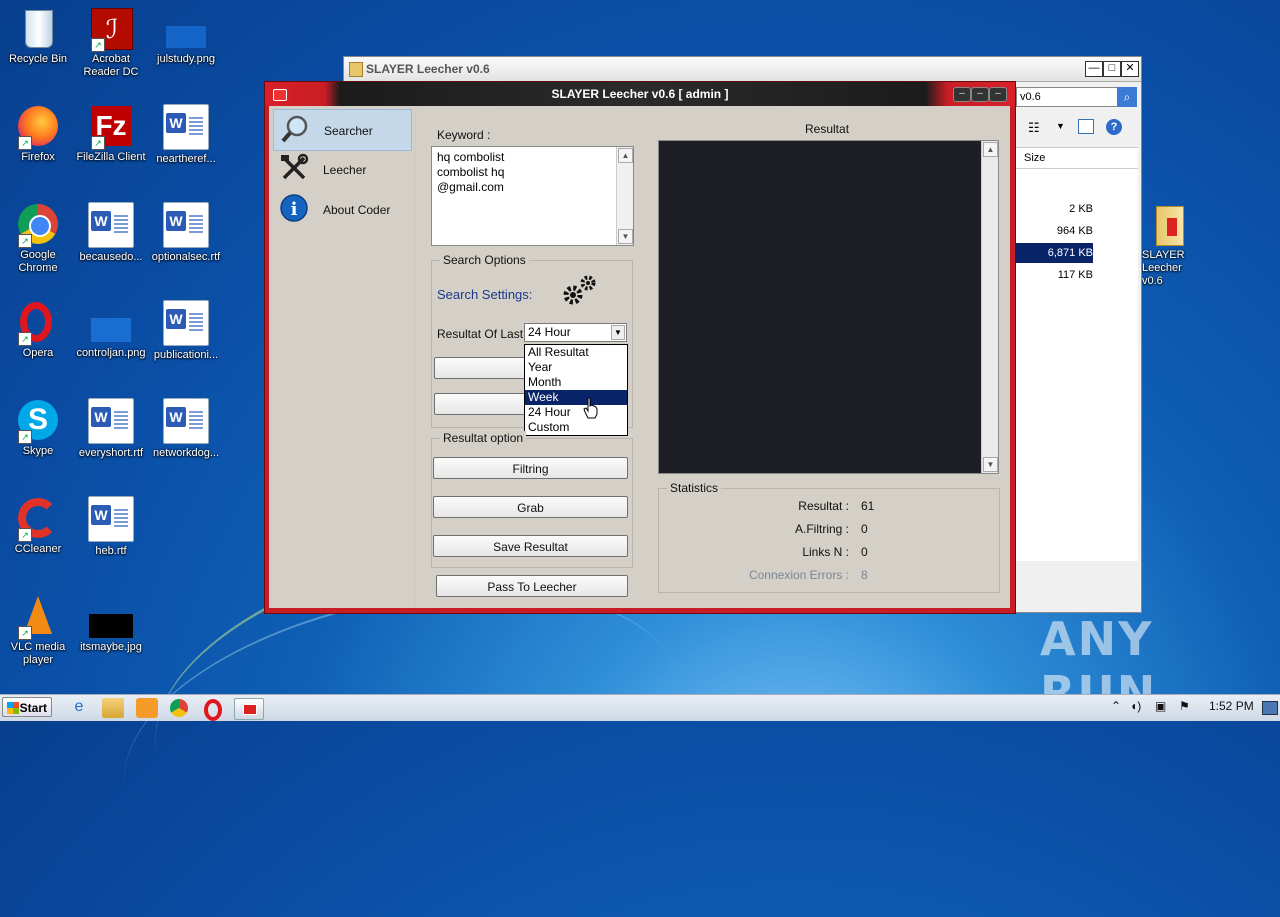  What do you see at coordinates (38, 323) in the screenshot?
I see `opera-icon: ↗` at bounding box center [38, 323].